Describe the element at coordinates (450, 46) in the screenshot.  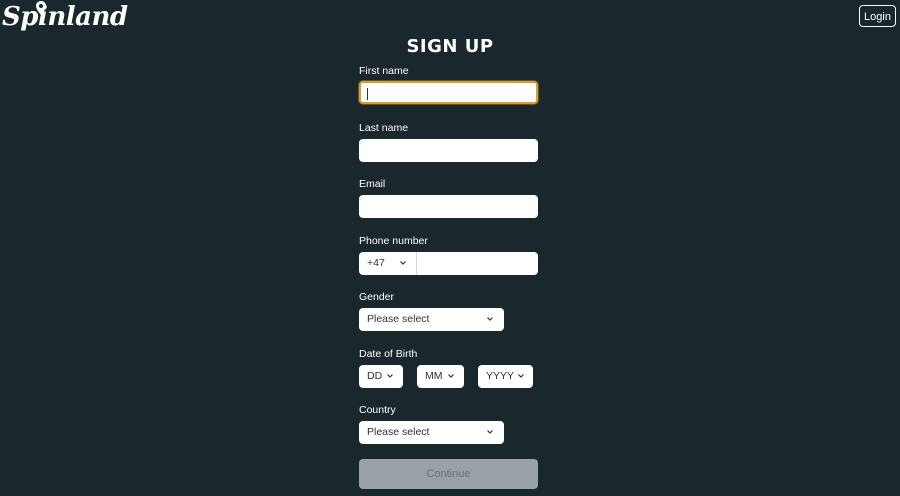
I see `page-title: SIGN UP` at that location.